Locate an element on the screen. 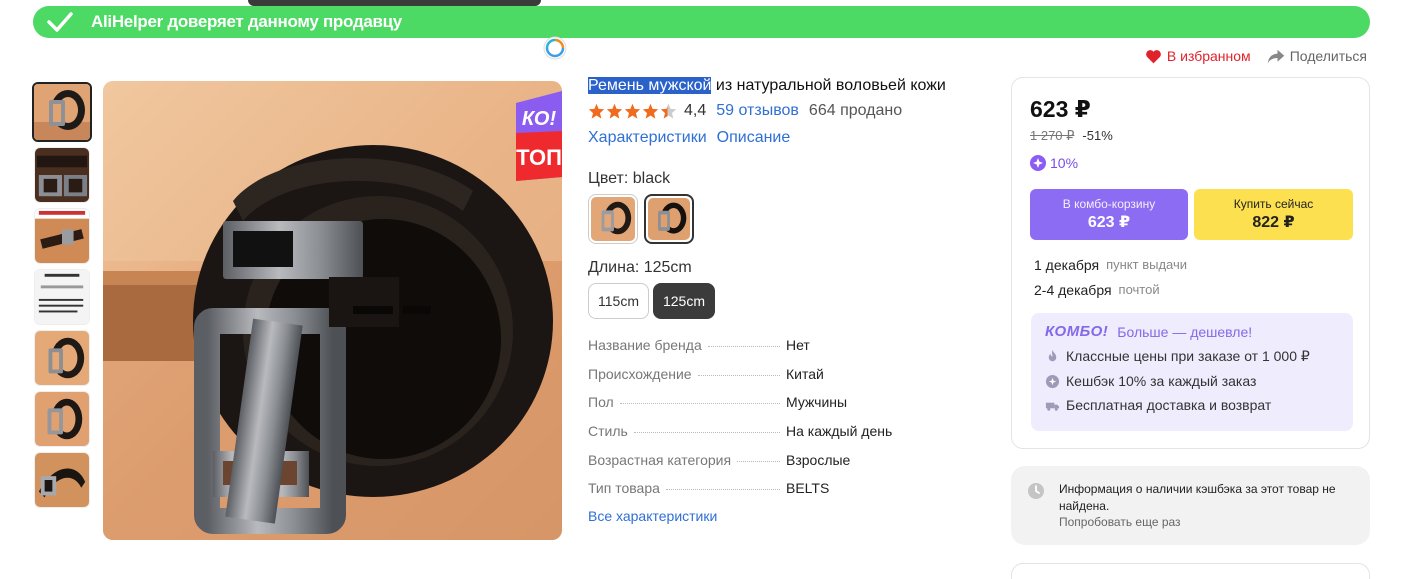  all-specs-link: Все характеристики is located at coordinates (652, 516).